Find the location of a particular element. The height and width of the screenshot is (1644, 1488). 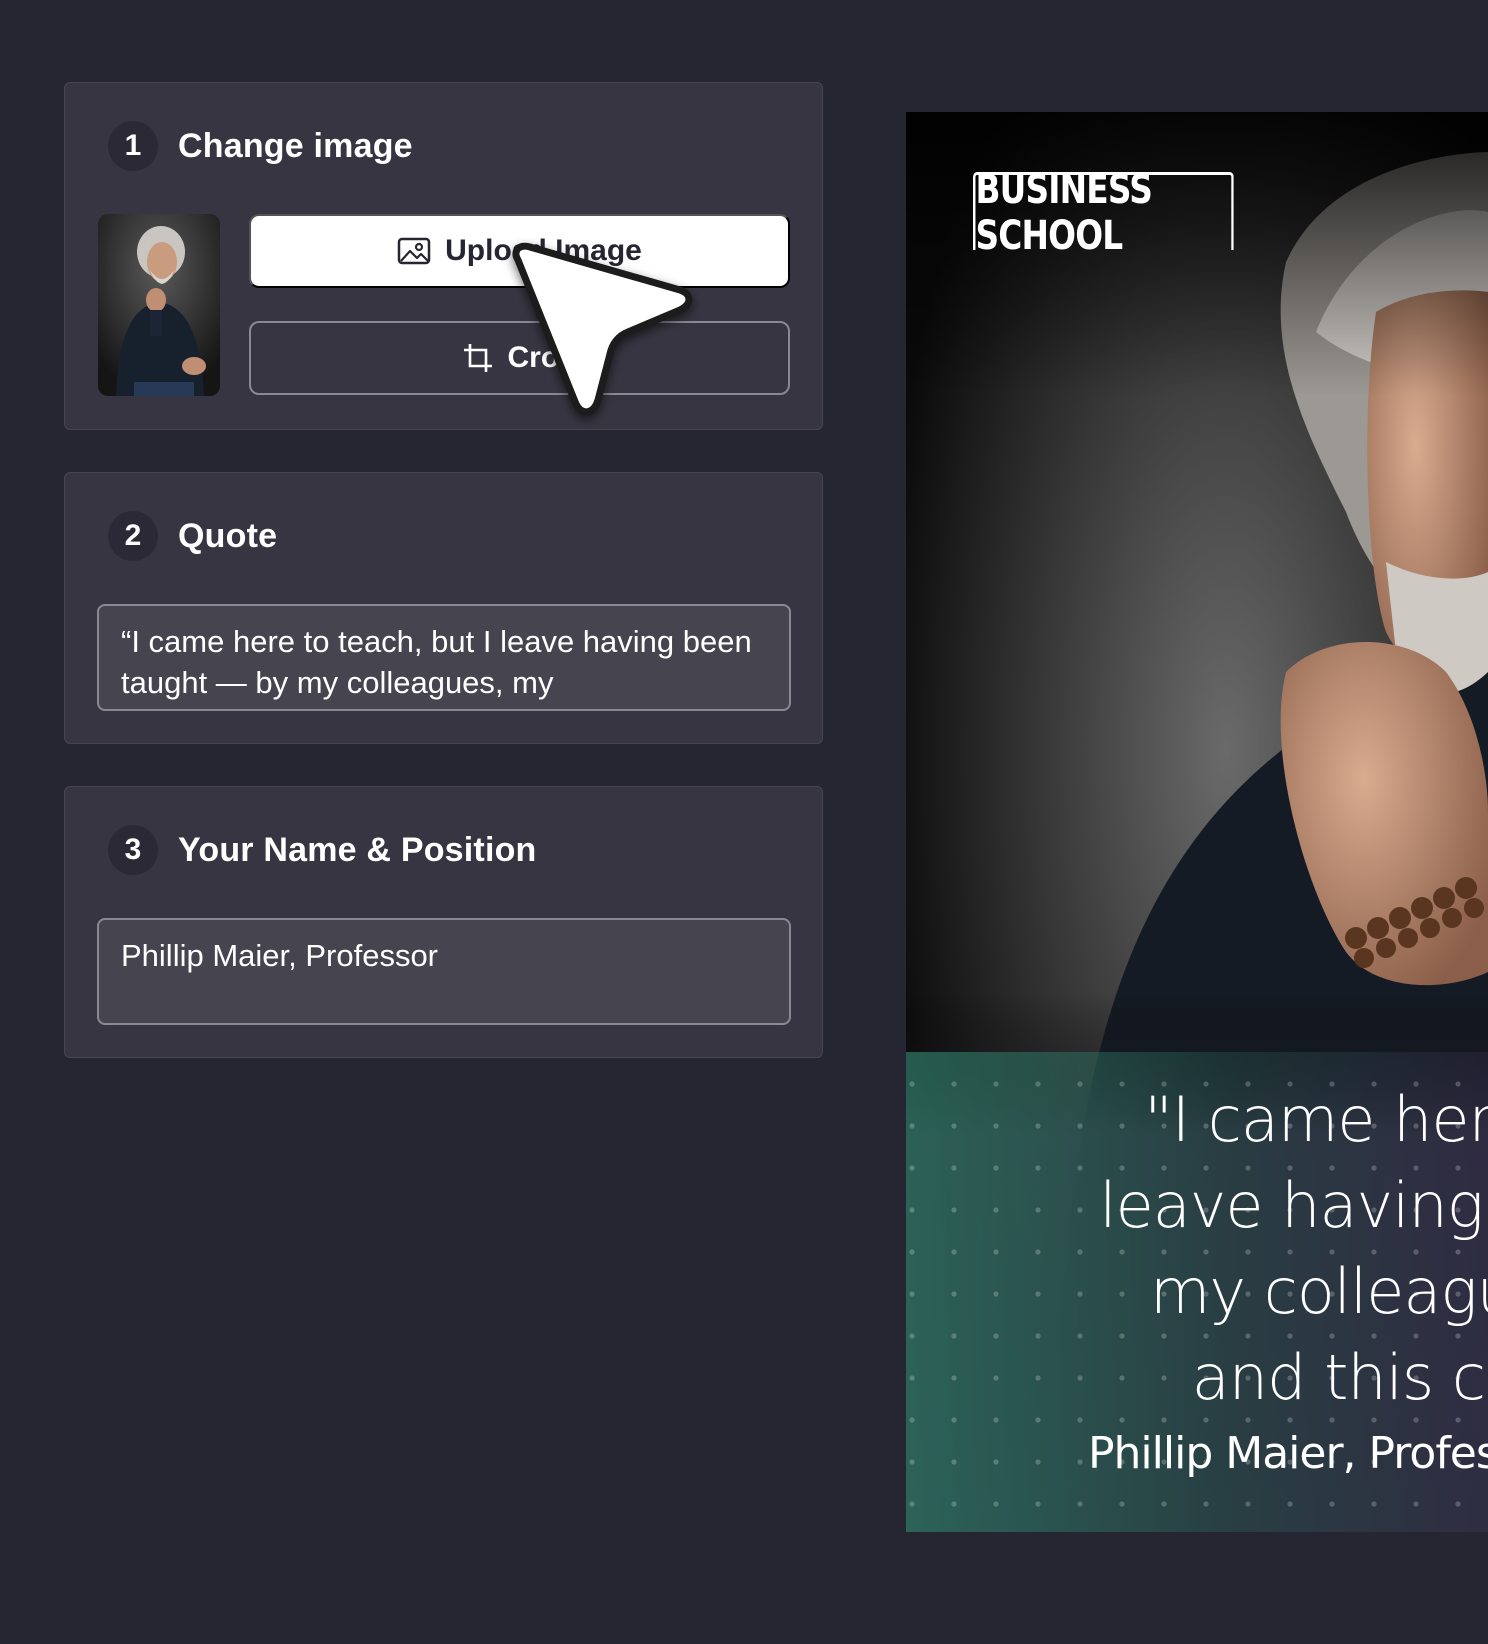

step-number: 1 is located at coordinates (133, 146).